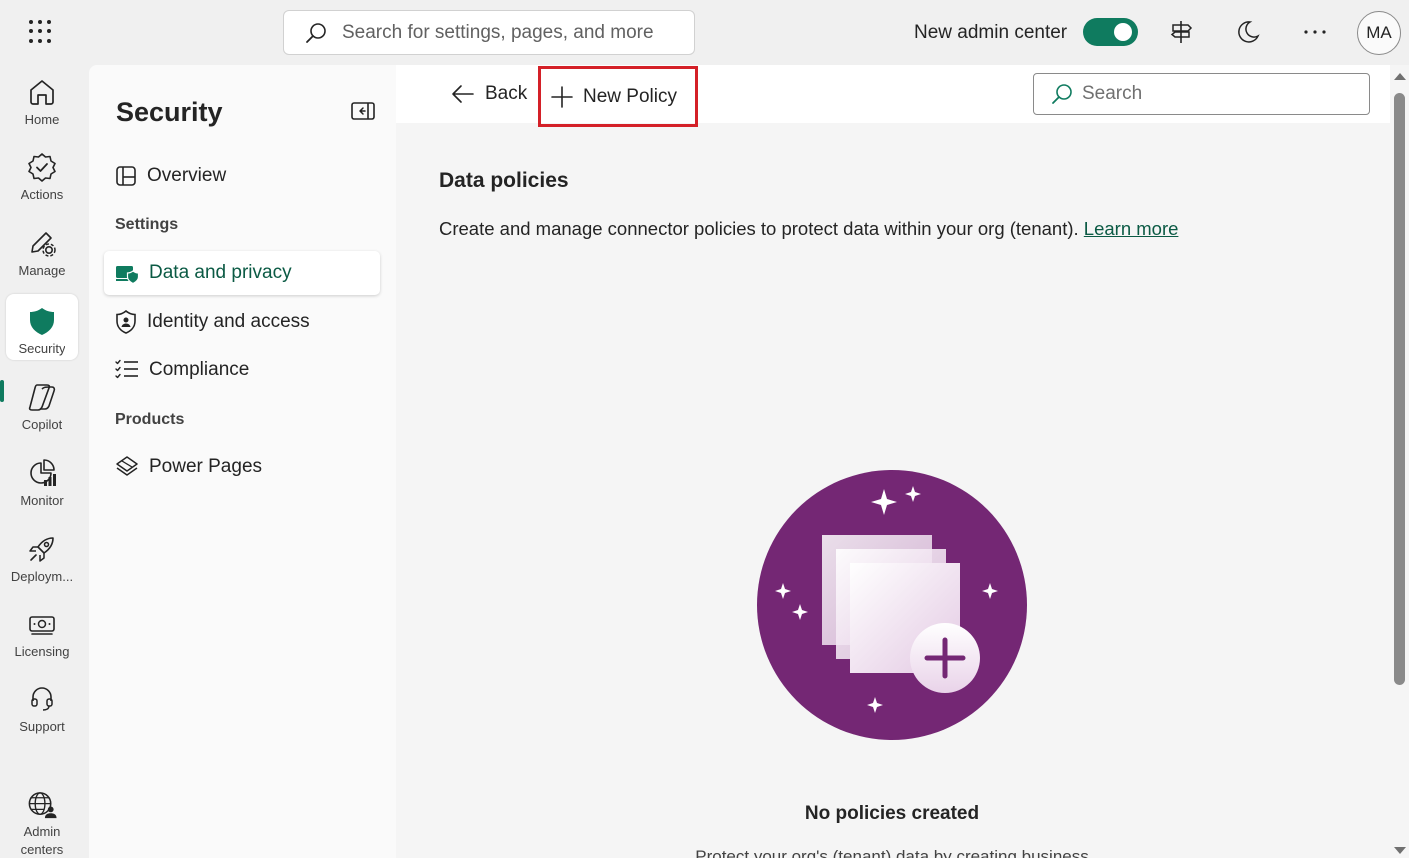 Image resolution: width=1409 pixels, height=858 pixels. Describe the element at coordinates (206, 466) in the screenshot. I see `nav-power-pages-label: Power Pages` at that location.